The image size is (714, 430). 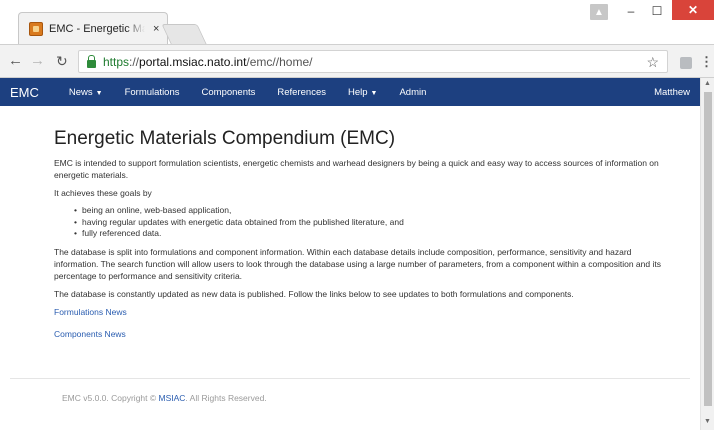 What do you see at coordinates (357, 92) in the screenshot?
I see `nav-item-label: Help` at bounding box center [357, 92].